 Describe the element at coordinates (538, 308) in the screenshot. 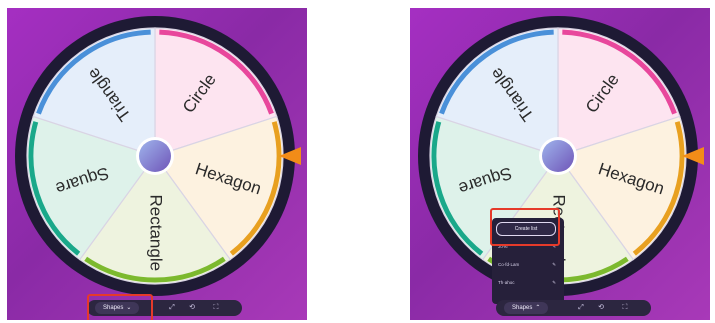

I see `chevron-up-icon: ⌃` at that location.